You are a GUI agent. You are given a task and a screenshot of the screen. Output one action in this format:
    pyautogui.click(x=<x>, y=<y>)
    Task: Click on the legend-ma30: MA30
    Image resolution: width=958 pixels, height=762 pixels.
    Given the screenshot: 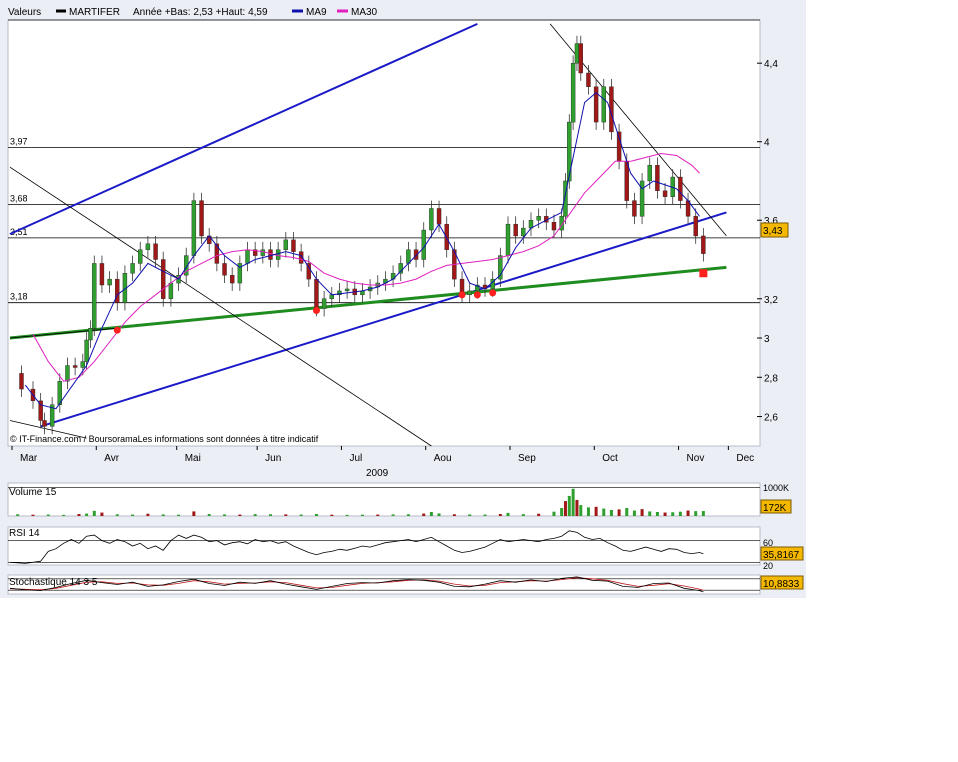 What is the action you would take?
    pyautogui.click(x=364, y=12)
    